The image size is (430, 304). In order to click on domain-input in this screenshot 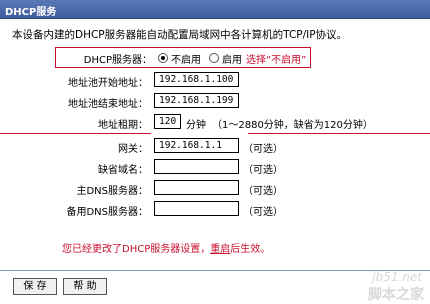, I will do `click(196, 166)`.